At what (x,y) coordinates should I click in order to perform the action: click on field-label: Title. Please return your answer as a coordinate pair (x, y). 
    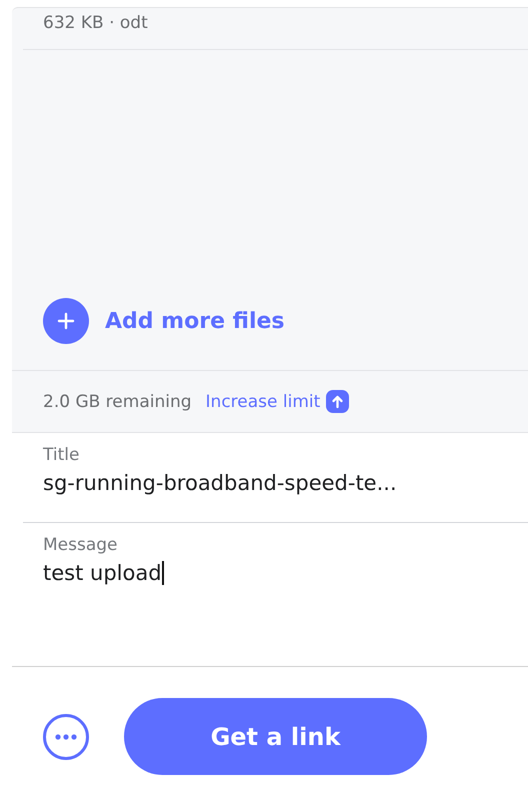
    Looking at the image, I should click on (61, 455).